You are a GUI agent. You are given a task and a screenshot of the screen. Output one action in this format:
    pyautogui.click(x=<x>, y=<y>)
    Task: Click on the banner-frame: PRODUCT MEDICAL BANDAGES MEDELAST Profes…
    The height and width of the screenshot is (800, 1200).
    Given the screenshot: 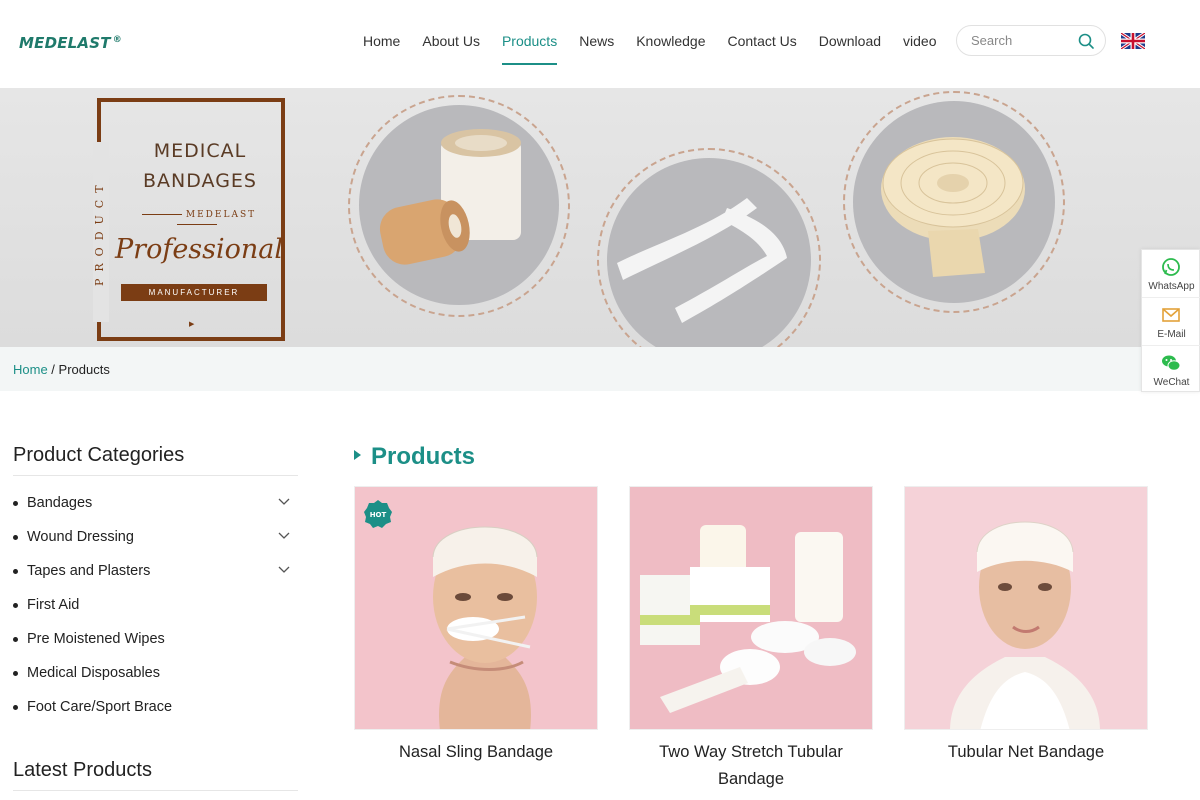 What is the action you would take?
    pyautogui.click(x=189, y=219)
    